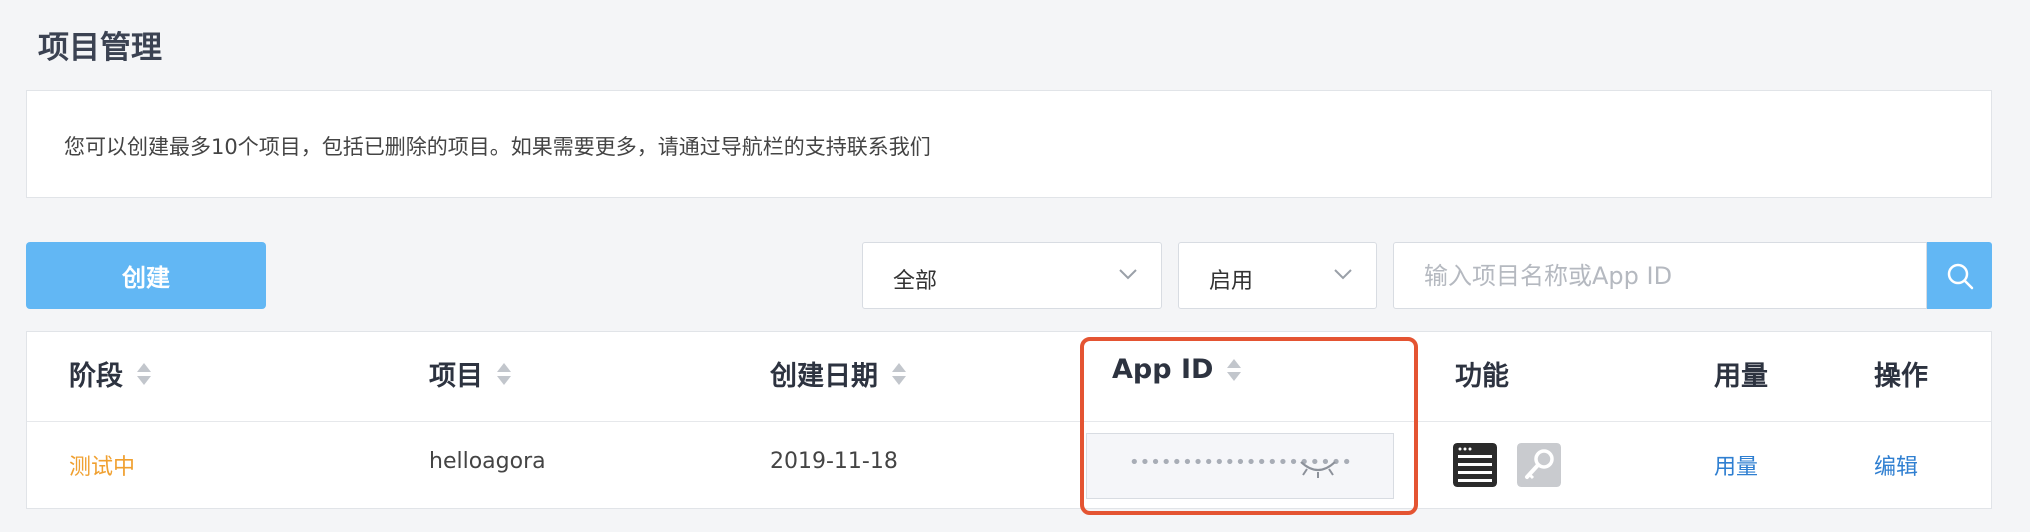 This screenshot has height=532, width=2030. I want to click on status-filter-value: 全部, so click(915, 281).